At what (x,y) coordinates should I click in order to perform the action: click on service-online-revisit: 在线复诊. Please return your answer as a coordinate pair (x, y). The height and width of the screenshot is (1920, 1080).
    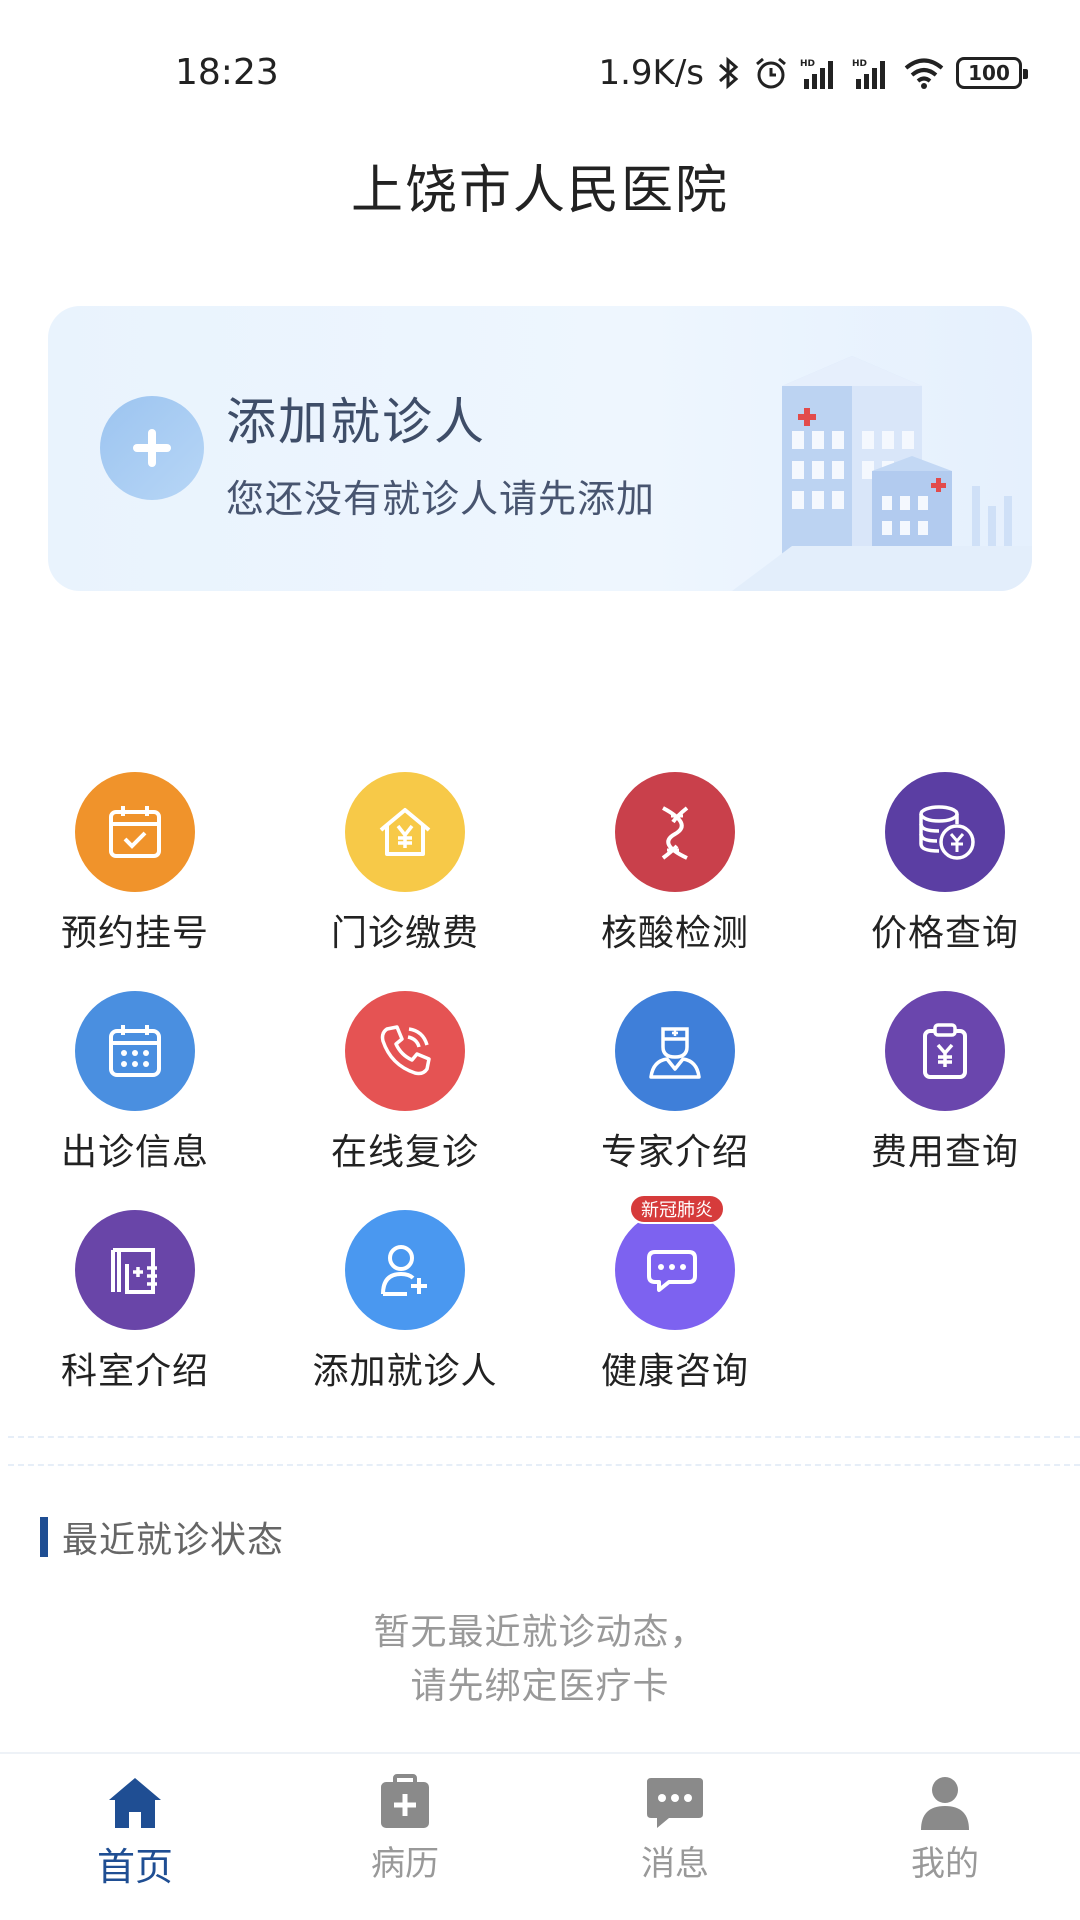
    Looking at the image, I should click on (405, 1086).